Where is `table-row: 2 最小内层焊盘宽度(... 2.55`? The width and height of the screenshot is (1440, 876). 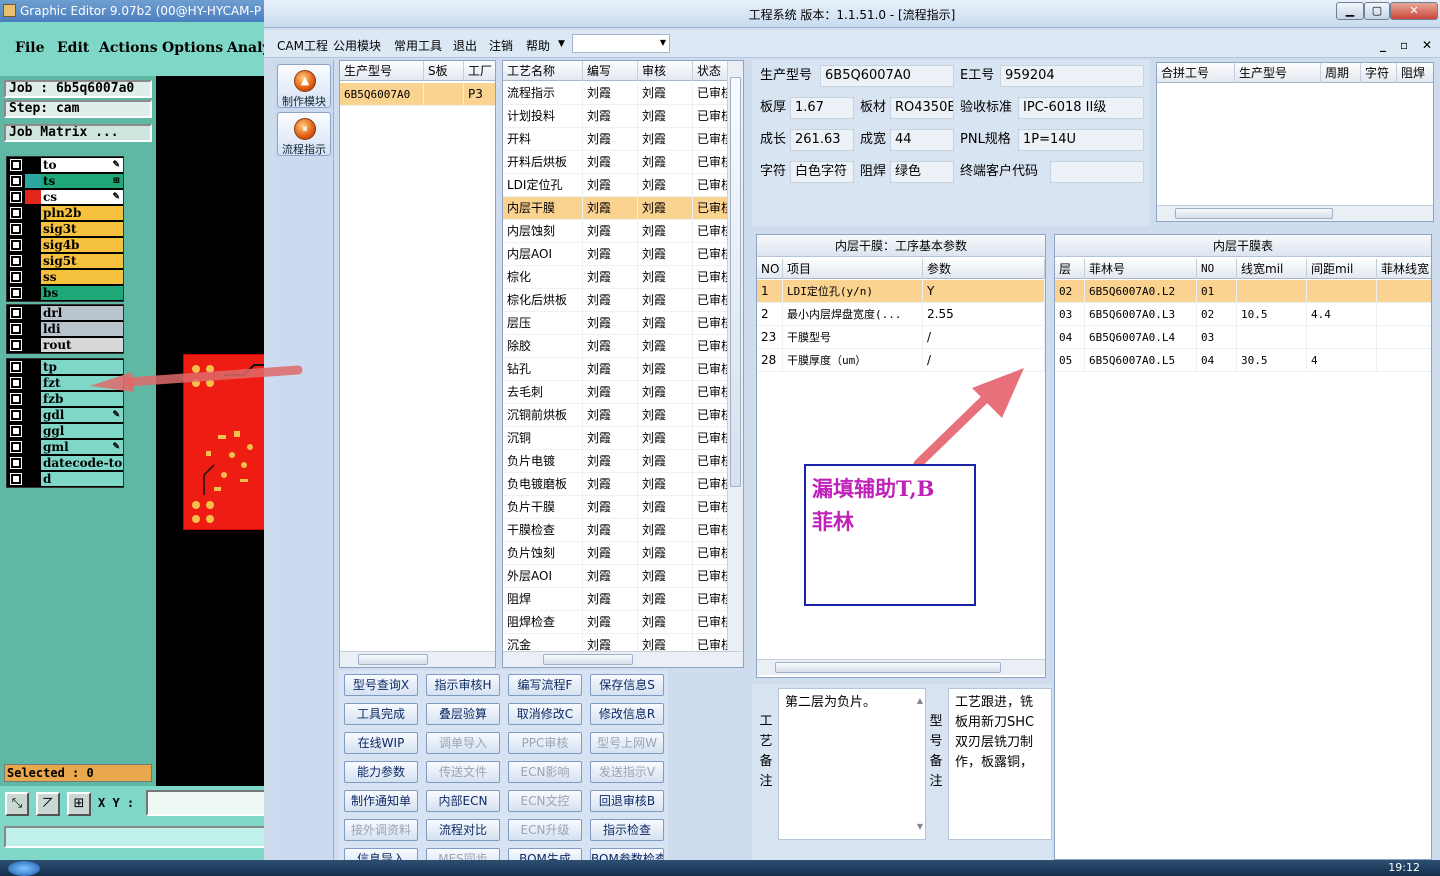 table-row: 2 最小内层焊盘宽度(... 2.55 is located at coordinates (901, 314).